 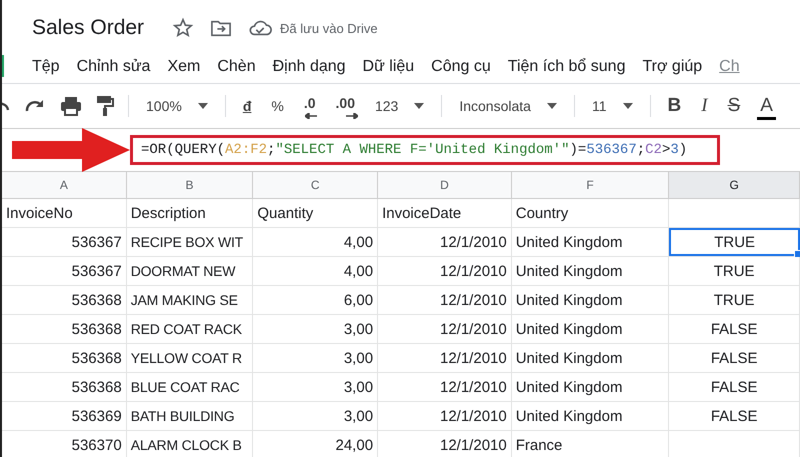 What do you see at coordinates (64, 185) in the screenshot?
I see `column-header: A` at bounding box center [64, 185].